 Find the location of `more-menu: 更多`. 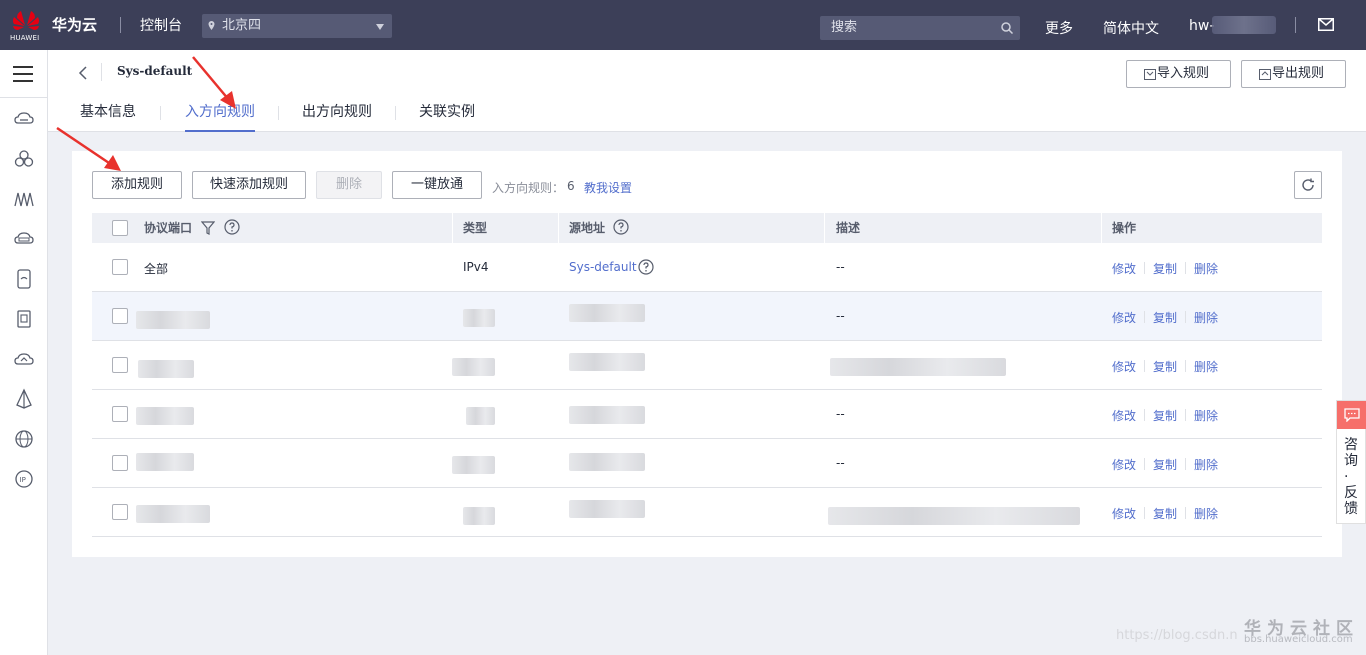

more-menu: 更多 is located at coordinates (1059, 28).